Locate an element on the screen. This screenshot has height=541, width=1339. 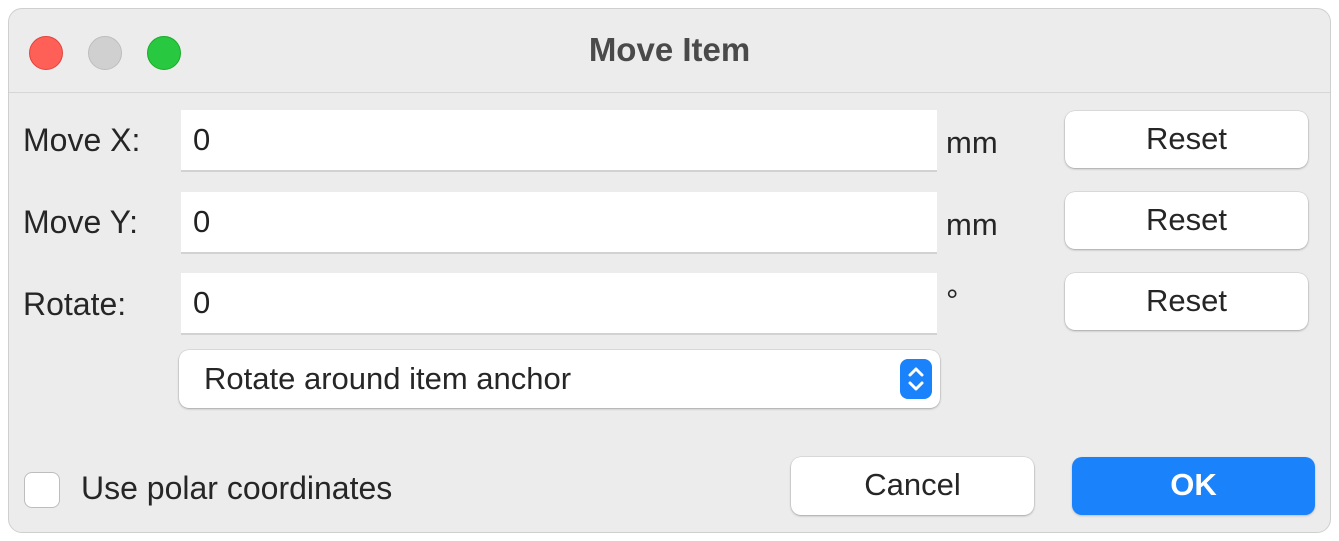
move-y-unit: mm is located at coordinates (972, 224).